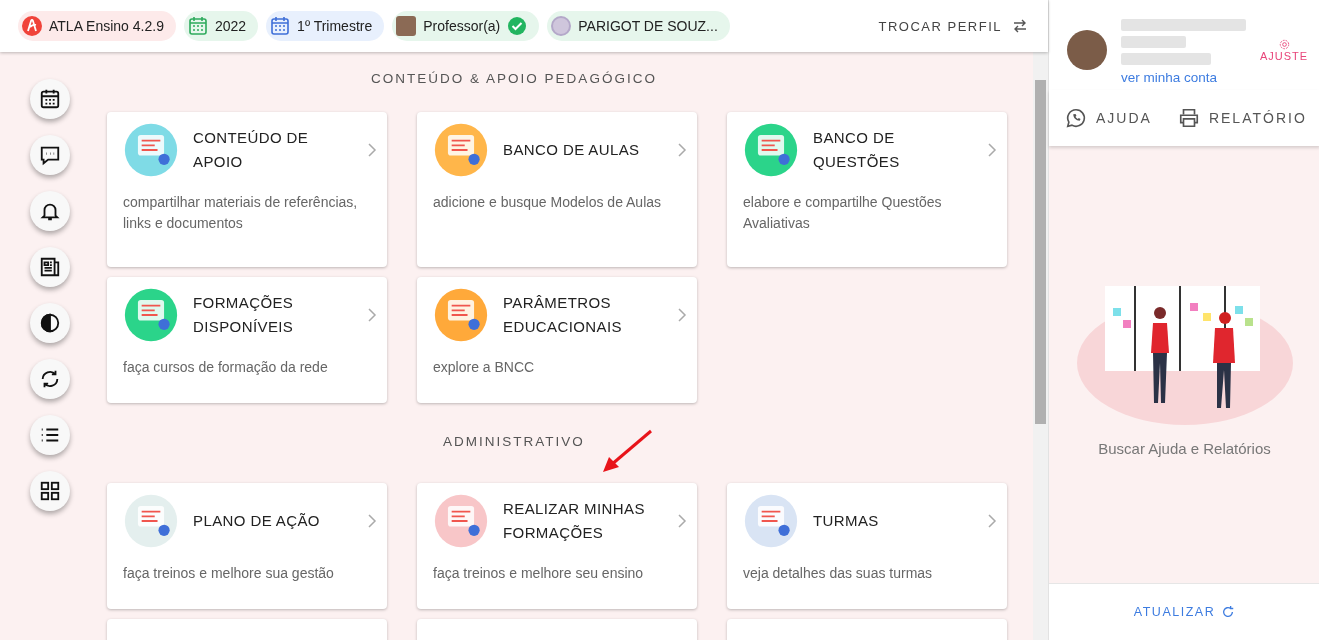 This screenshot has width=1319, height=640. What do you see at coordinates (257, 521) in the screenshot?
I see `card-title: PLANO DE AÇÃO` at bounding box center [257, 521].